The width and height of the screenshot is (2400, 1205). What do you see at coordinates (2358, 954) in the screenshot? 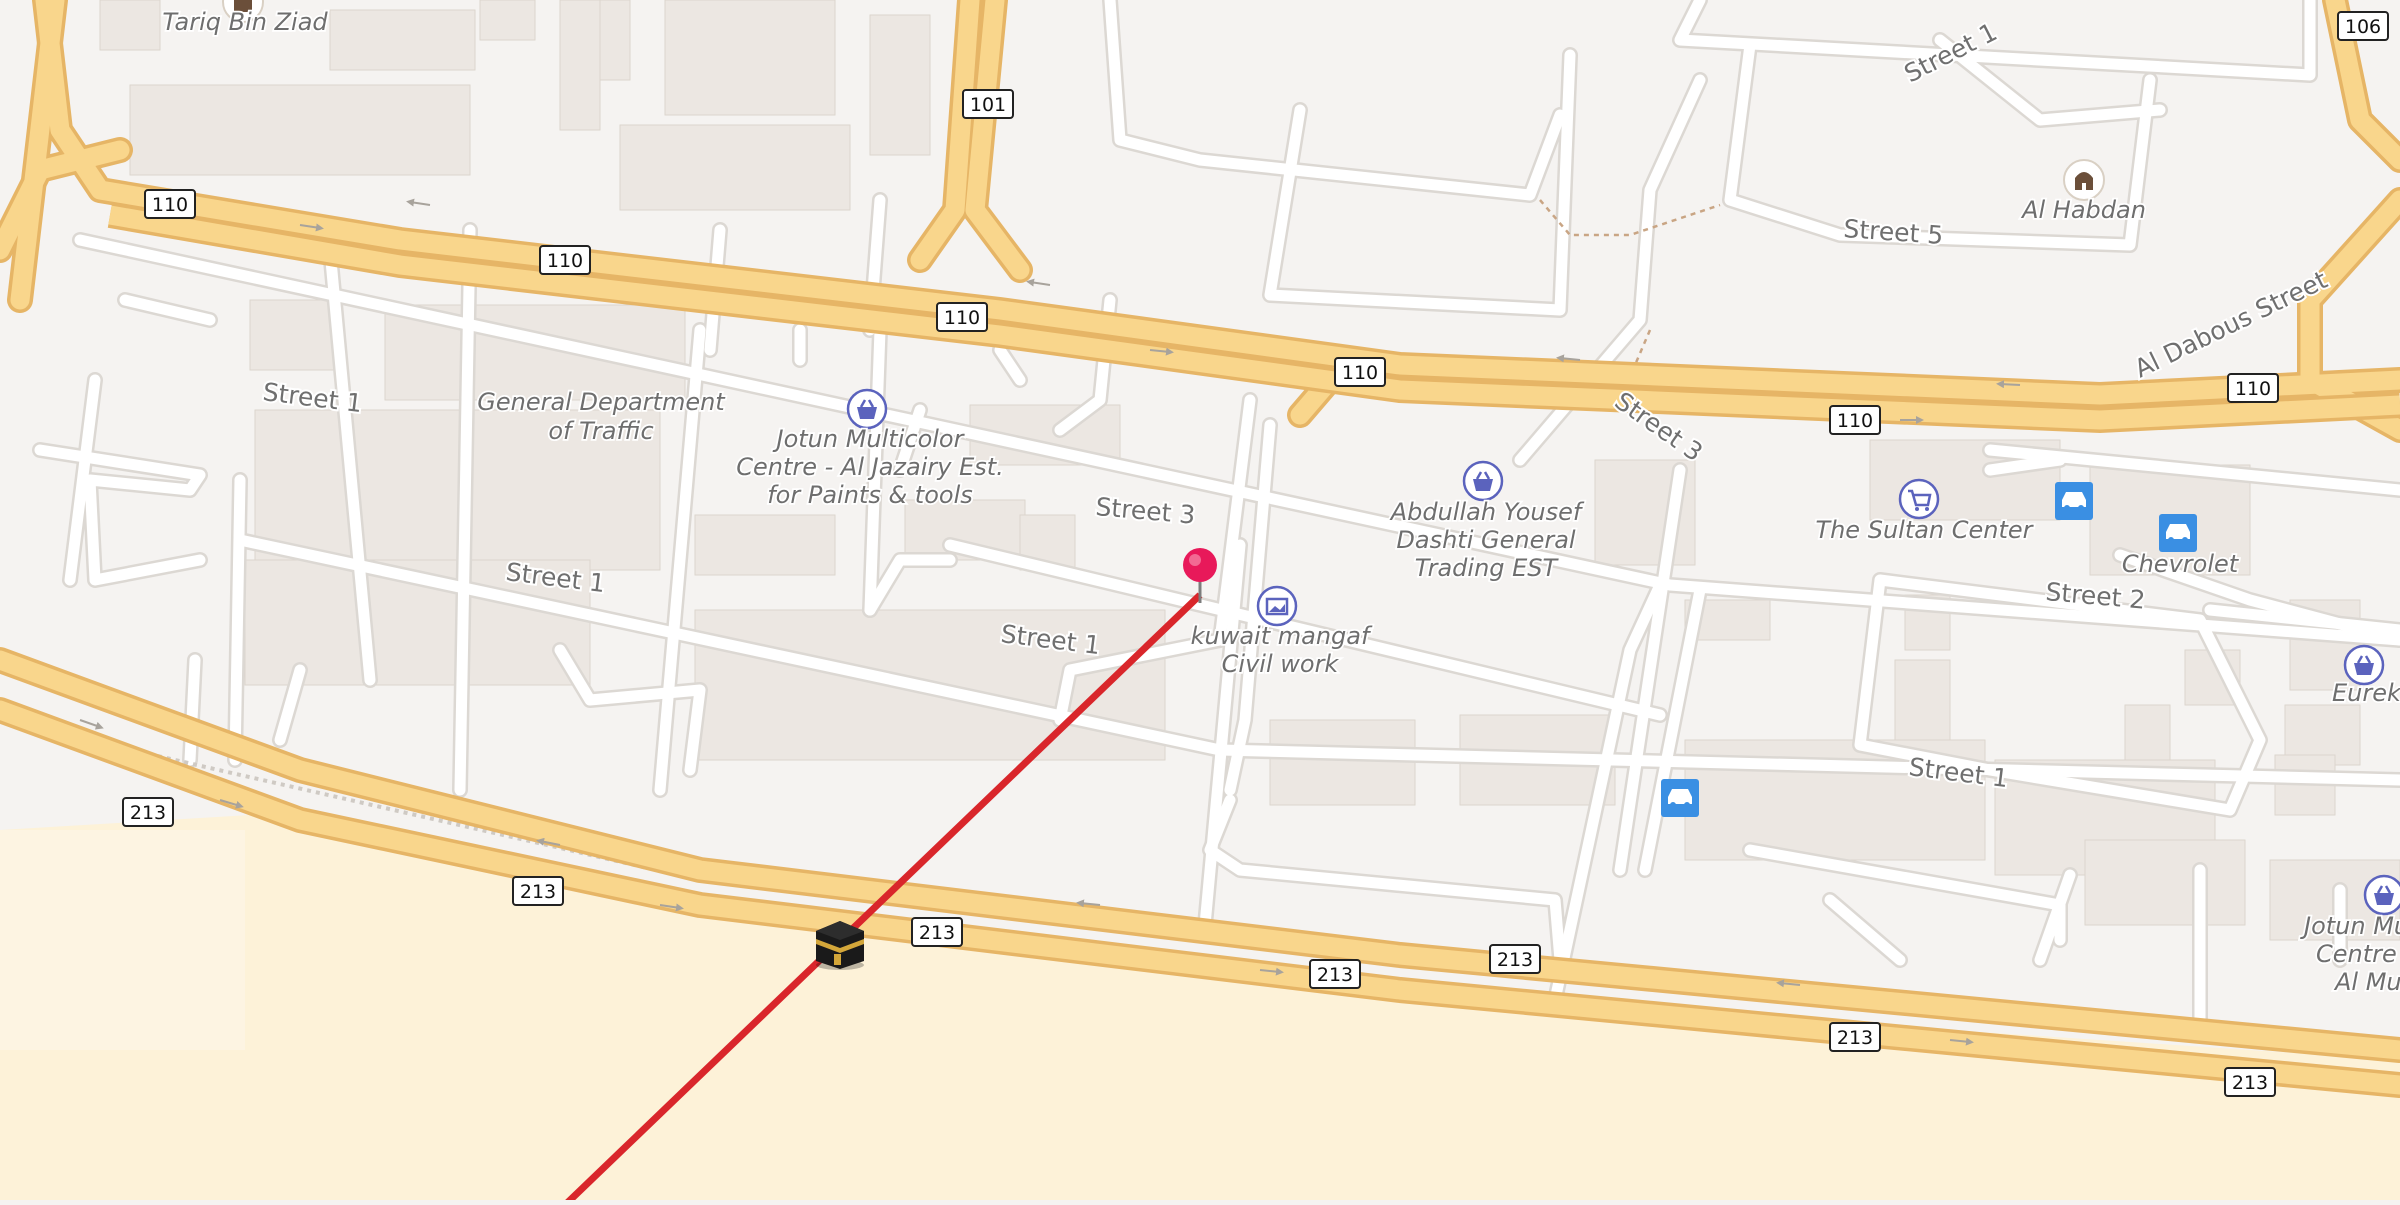
I see `poi-label: Centre -` at bounding box center [2358, 954].